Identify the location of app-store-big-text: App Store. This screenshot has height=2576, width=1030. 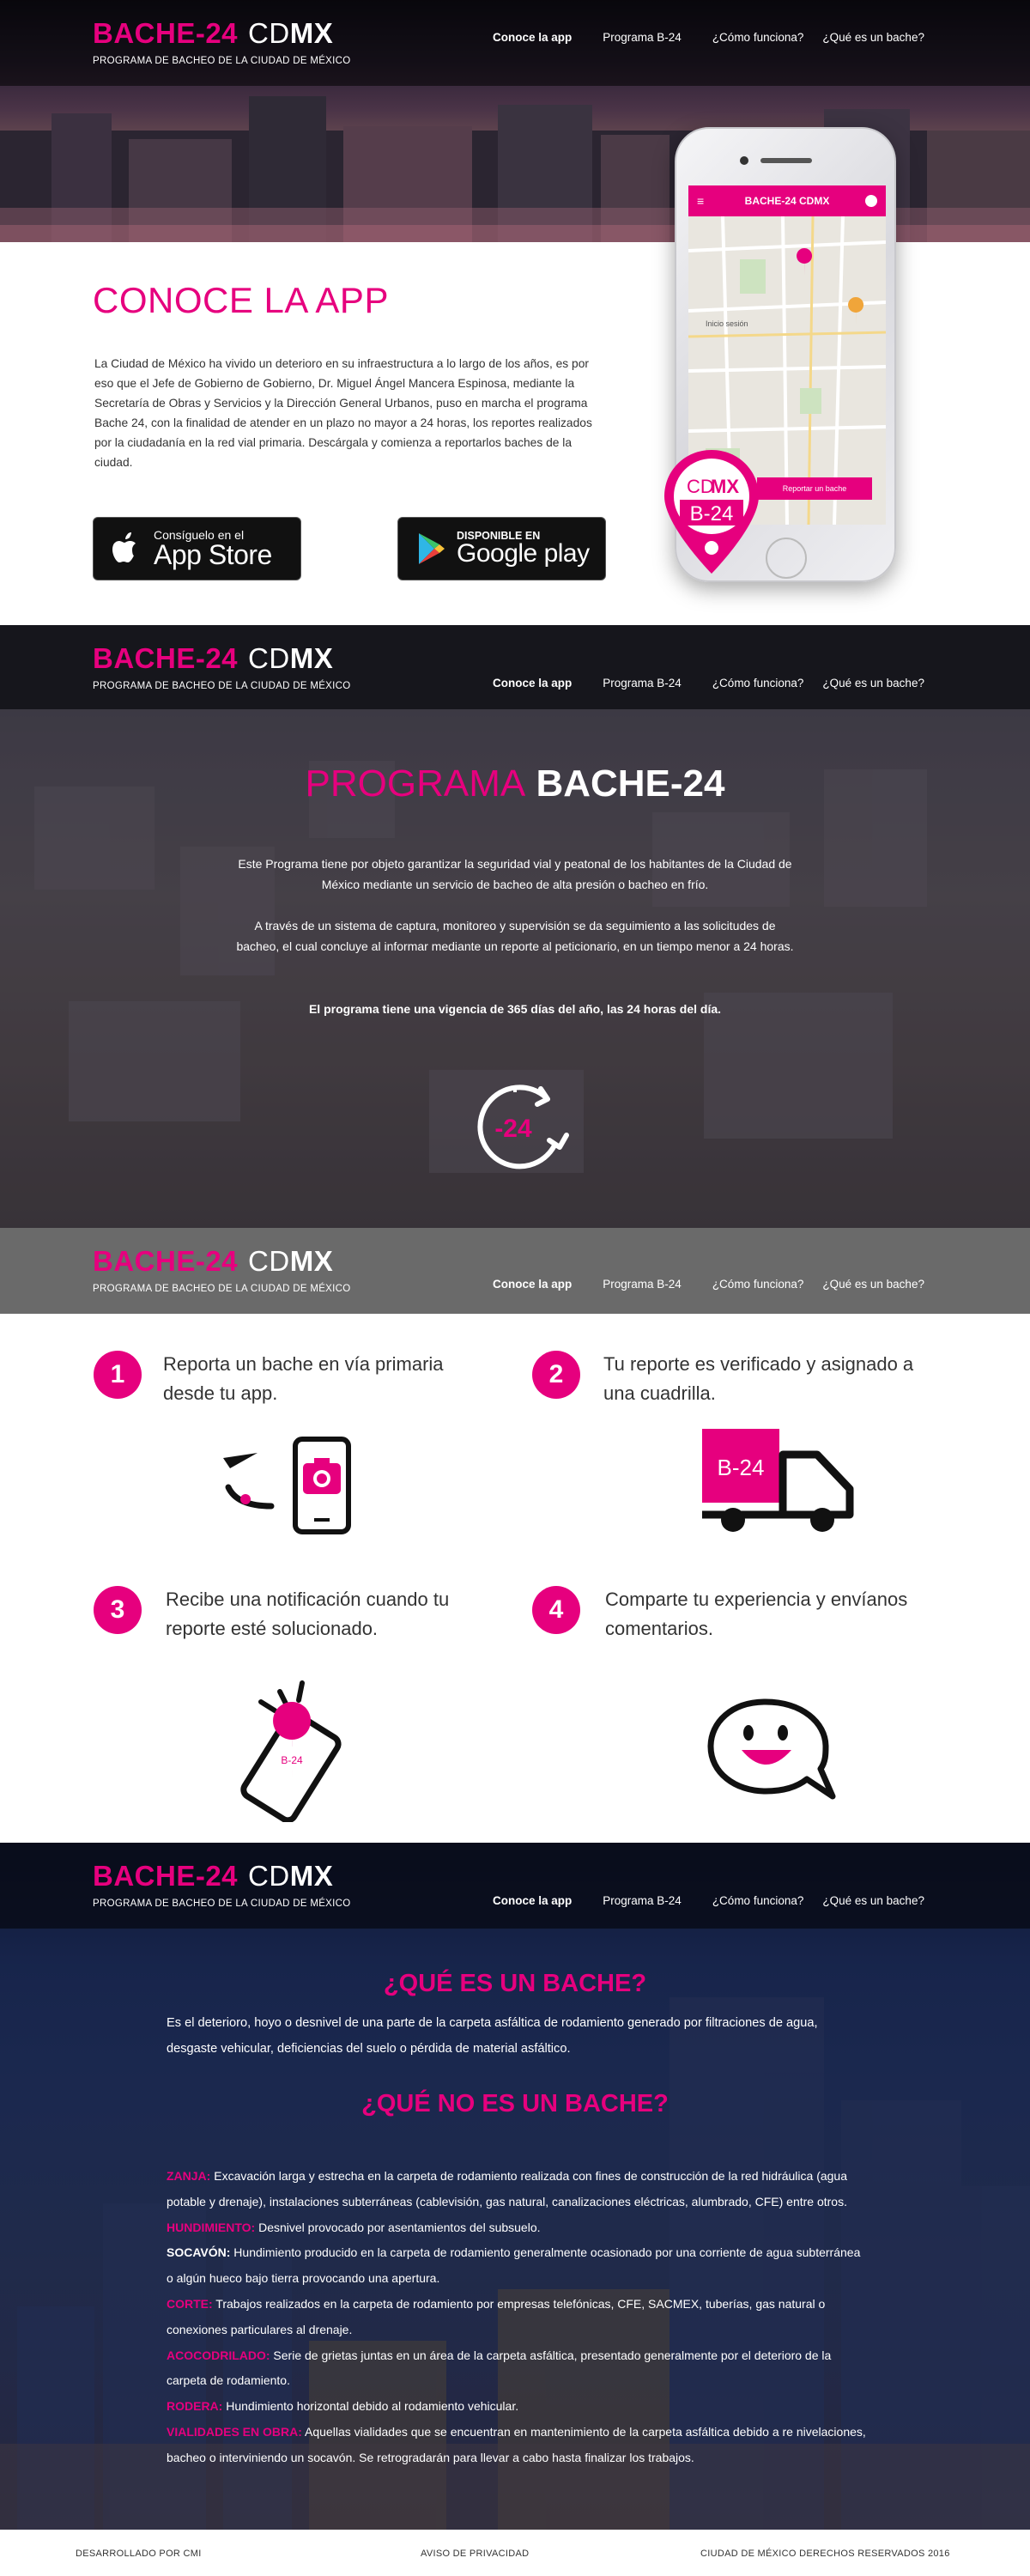
(213, 554).